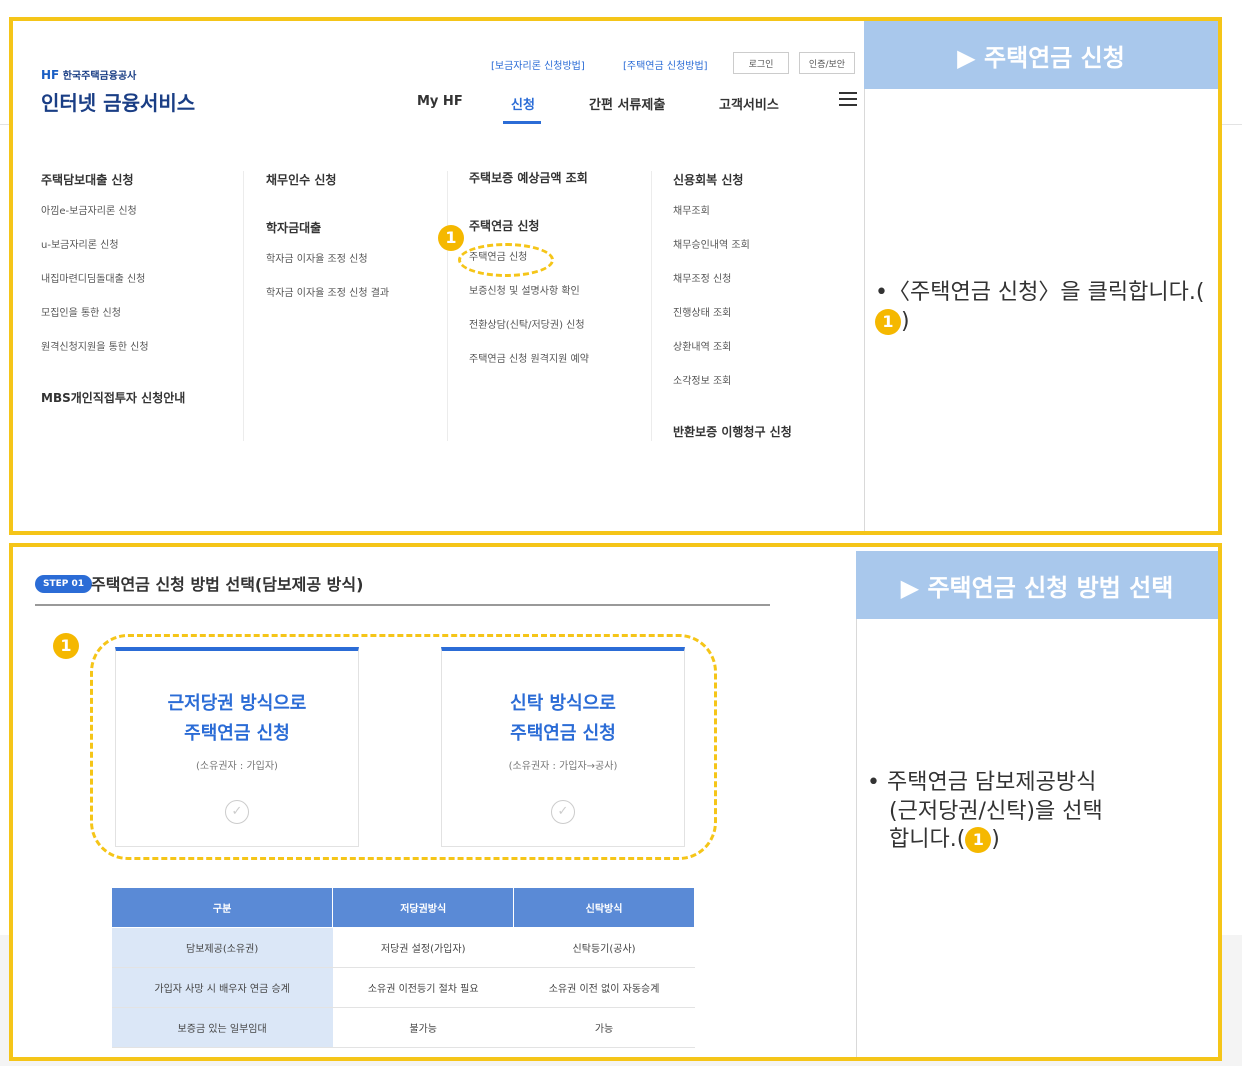 Image resolution: width=1242 pixels, height=1066 pixels. Describe the element at coordinates (927, 840) in the screenshot. I see `instruction-label: 합니다.(` at that location.